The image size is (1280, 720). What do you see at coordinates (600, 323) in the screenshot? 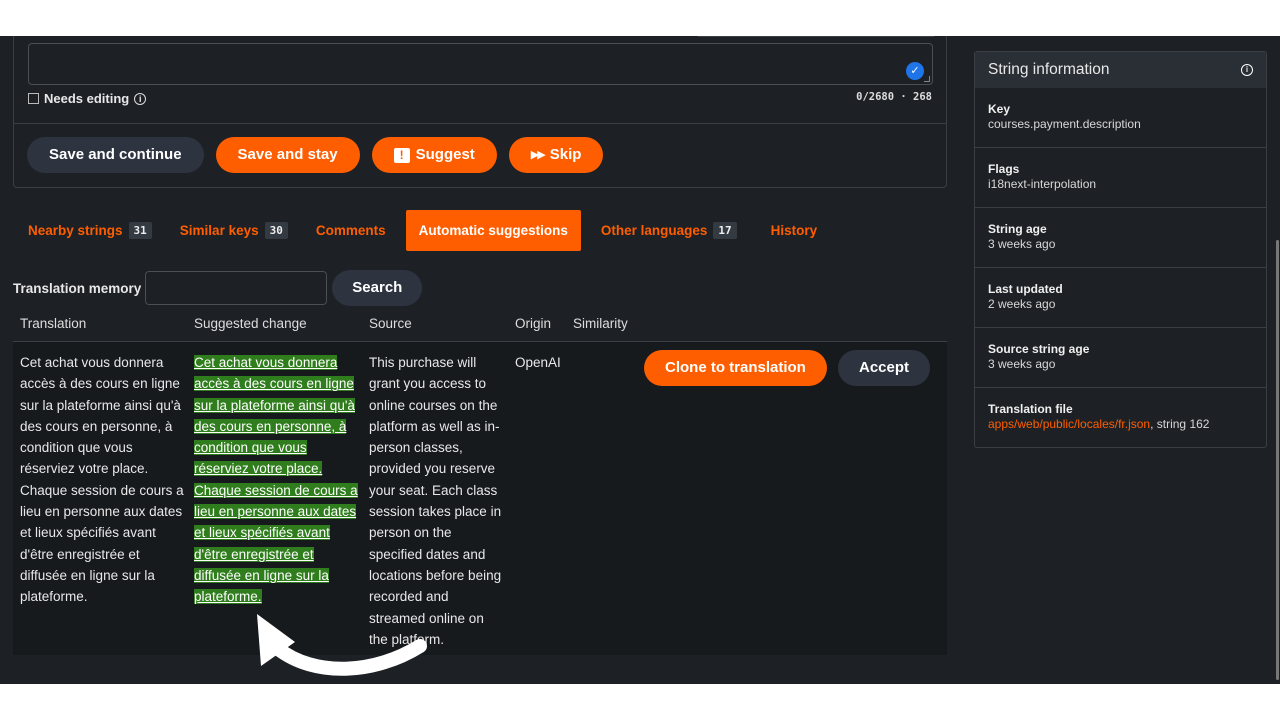
I see `column-header: Similarity` at bounding box center [600, 323].